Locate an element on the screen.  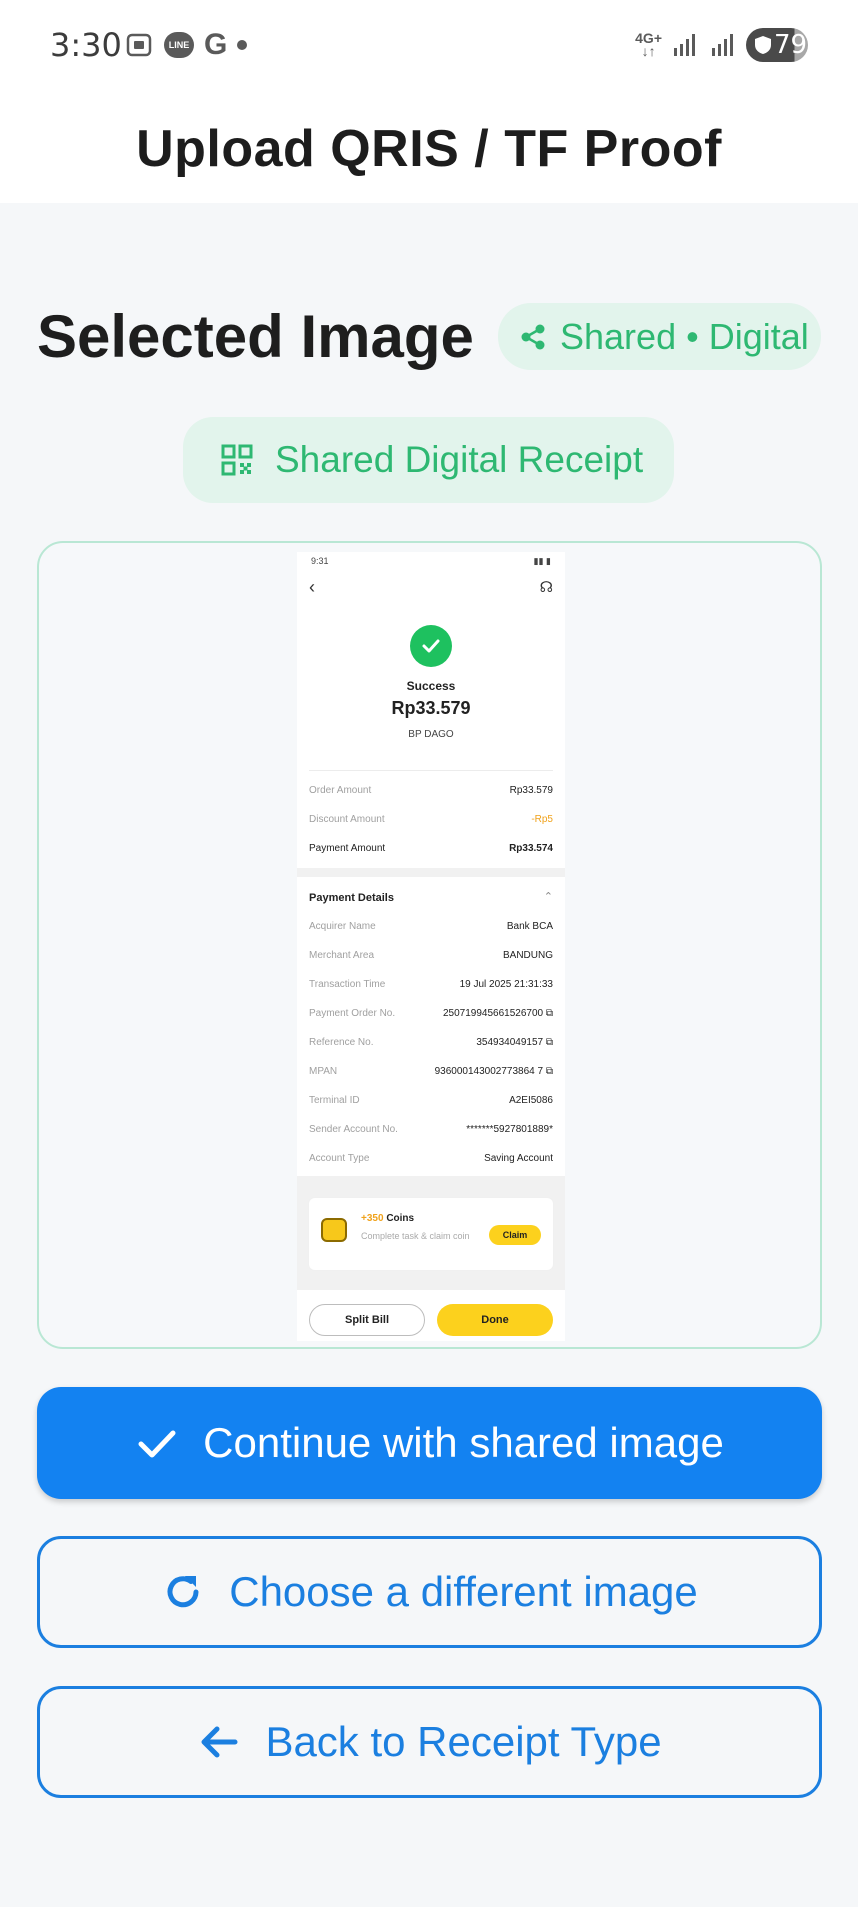
coins-subtitle: Complete task & claim coin is located at coordinates (415, 1236).